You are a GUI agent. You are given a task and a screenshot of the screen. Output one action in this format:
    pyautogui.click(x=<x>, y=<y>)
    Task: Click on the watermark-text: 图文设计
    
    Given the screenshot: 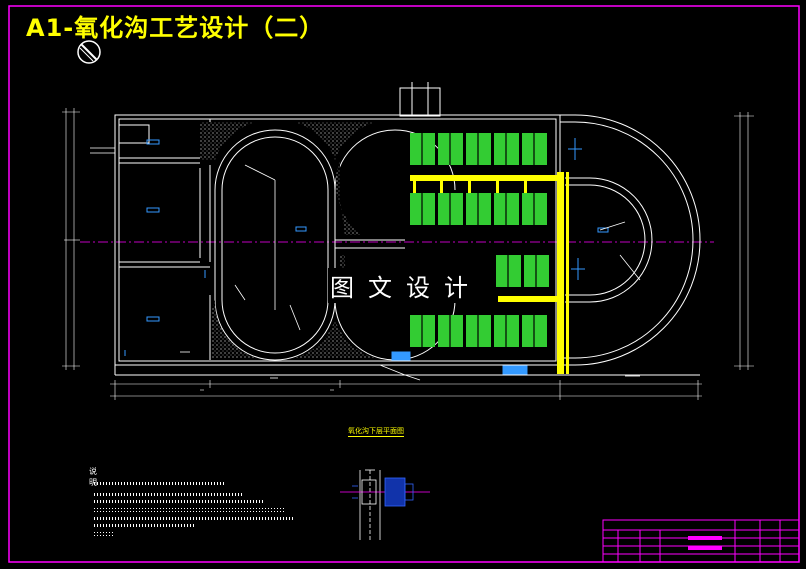 What is the action you would take?
    pyautogui.click(x=406, y=285)
    